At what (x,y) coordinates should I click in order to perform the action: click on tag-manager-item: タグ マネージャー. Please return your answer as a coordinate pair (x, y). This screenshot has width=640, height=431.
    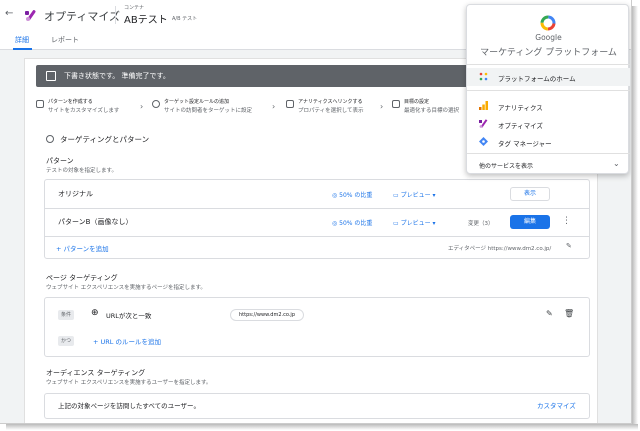
    Looking at the image, I should click on (548, 142).